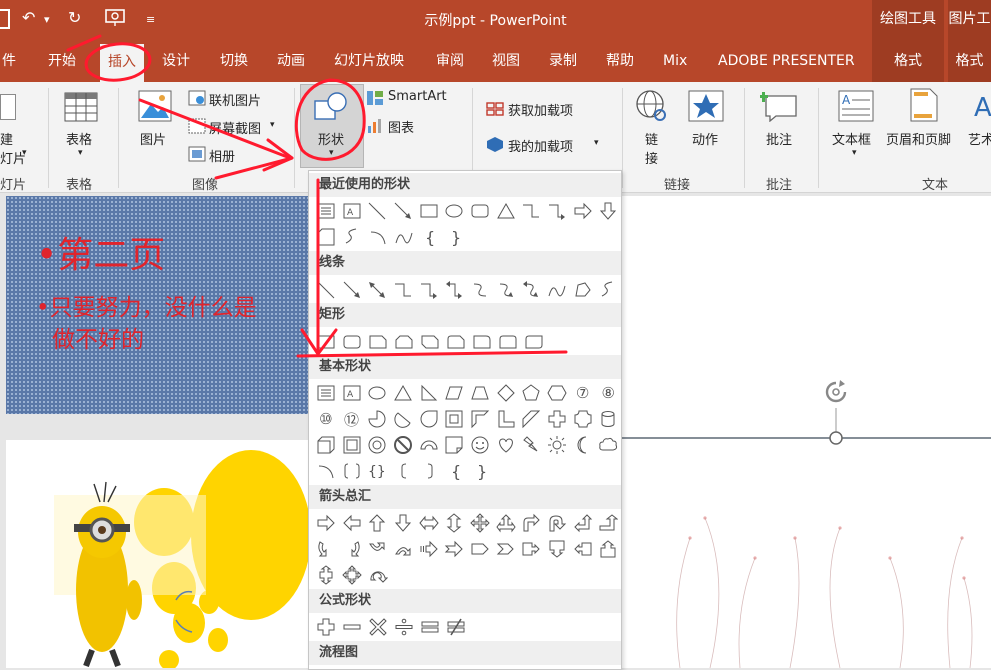 The width and height of the screenshot is (991, 670). What do you see at coordinates (352, 523) in the screenshot?
I see `left-arrow-shape-icon` at bounding box center [352, 523].